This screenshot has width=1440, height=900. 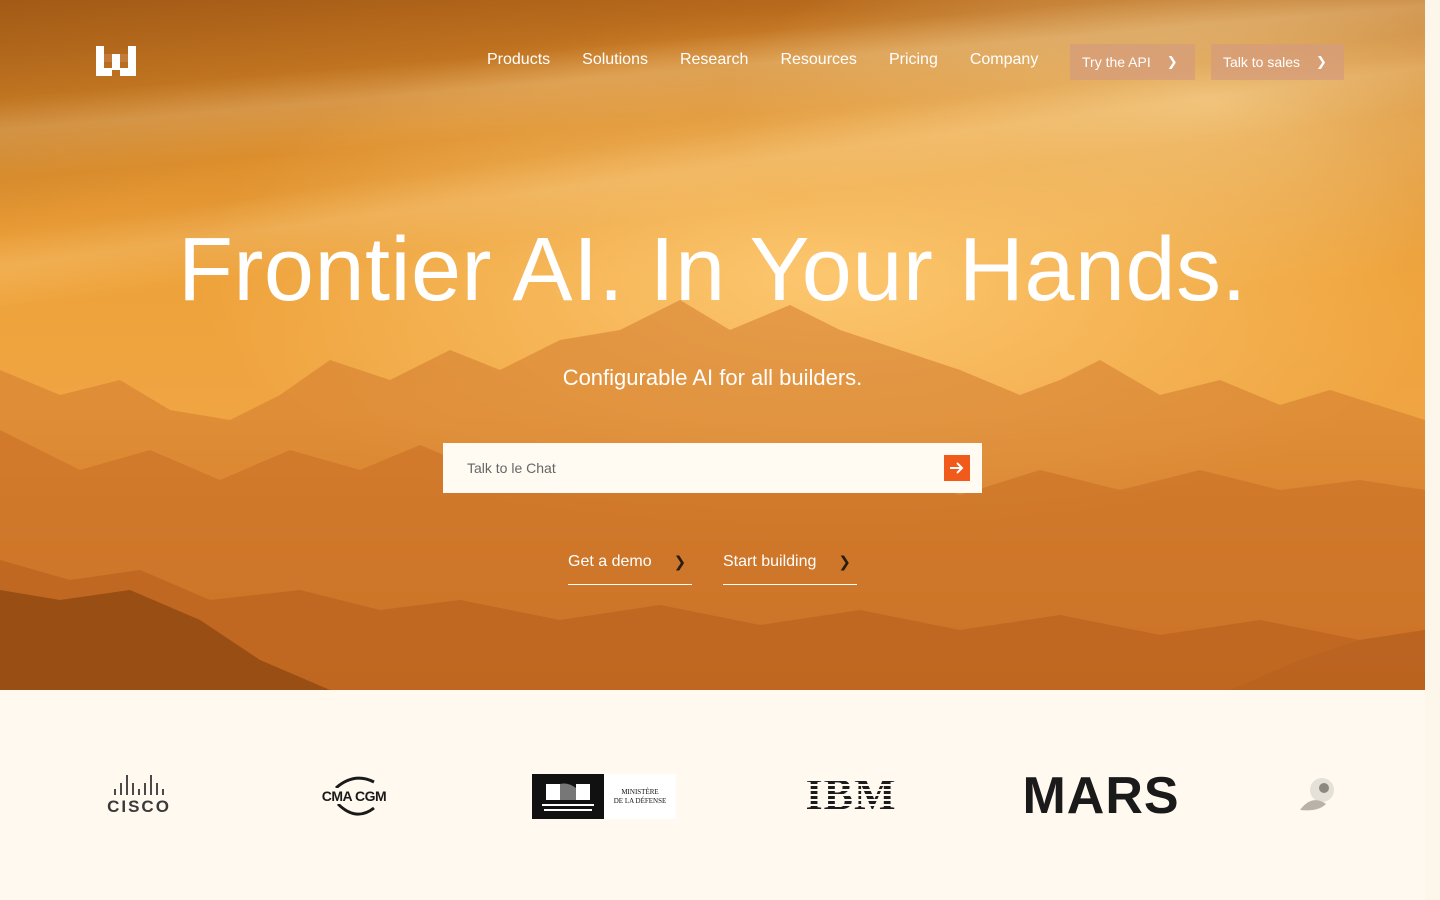 I want to click on cma-cgm-logo: CMA CGM, so click(x=354, y=796).